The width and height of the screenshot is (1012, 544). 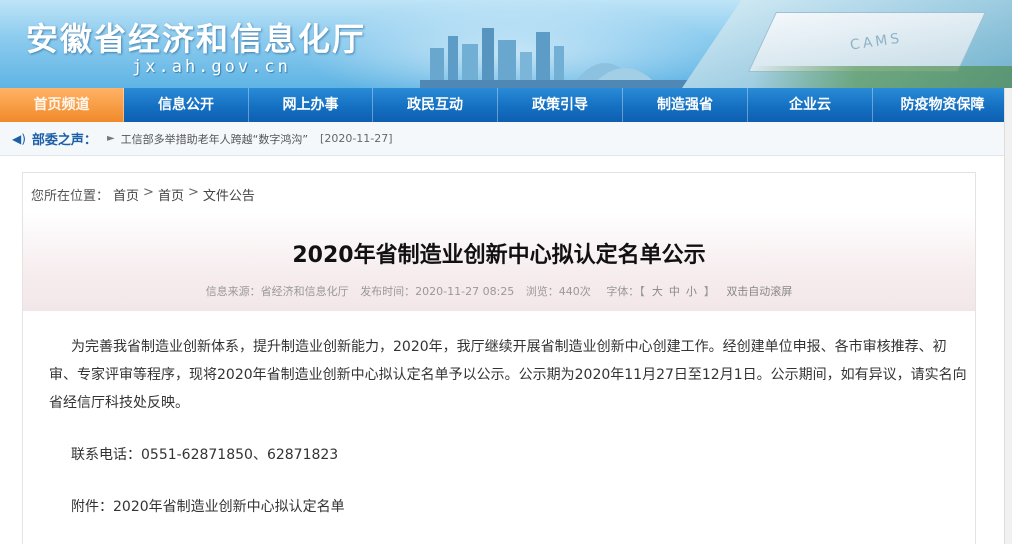 What do you see at coordinates (709, 291) in the screenshot?
I see `meta-font-close: 】` at bounding box center [709, 291].